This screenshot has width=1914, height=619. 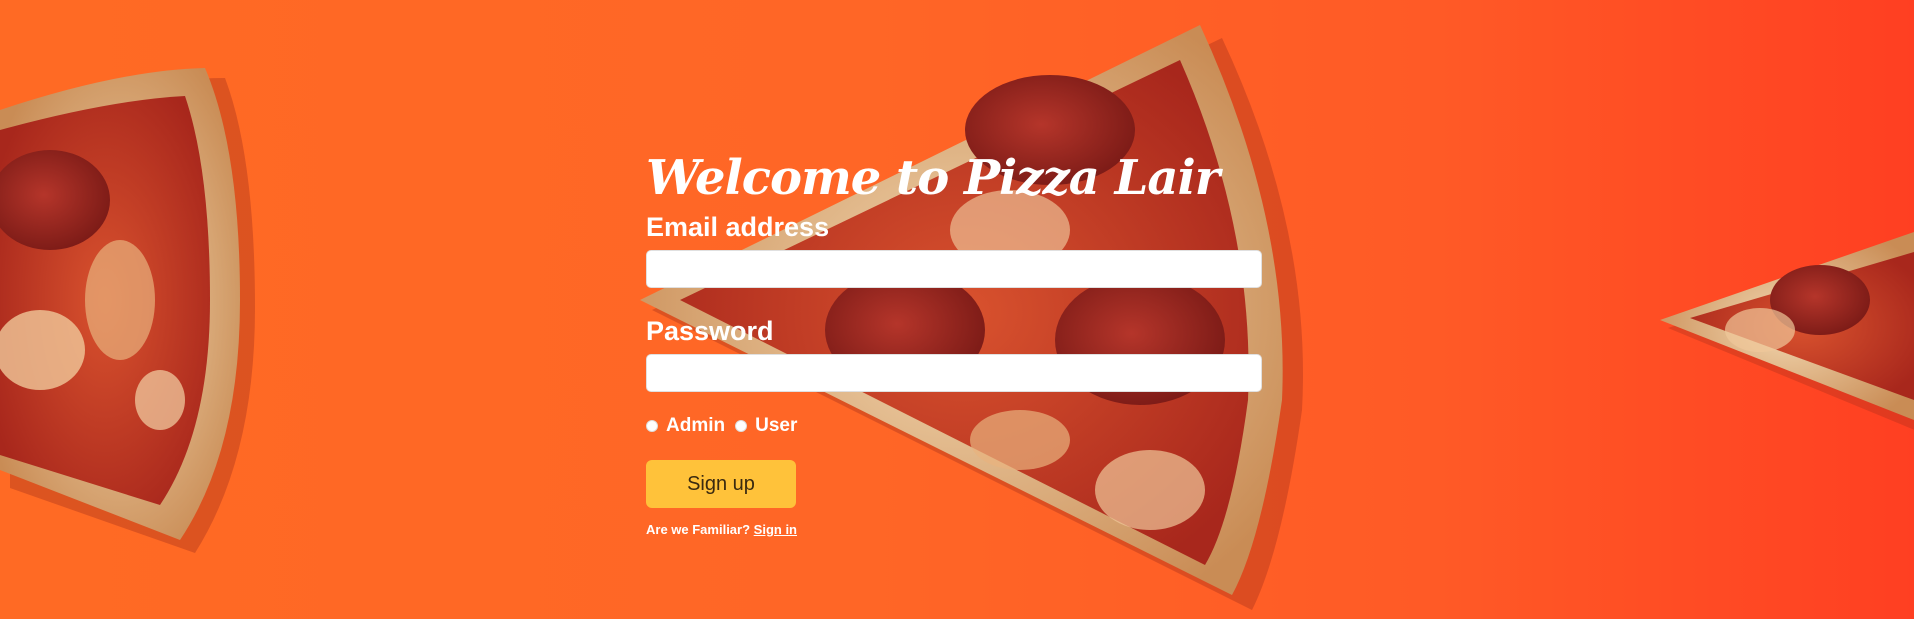 I want to click on page-title: Welcome to Pizza Lair, so click(x=933, y=178).